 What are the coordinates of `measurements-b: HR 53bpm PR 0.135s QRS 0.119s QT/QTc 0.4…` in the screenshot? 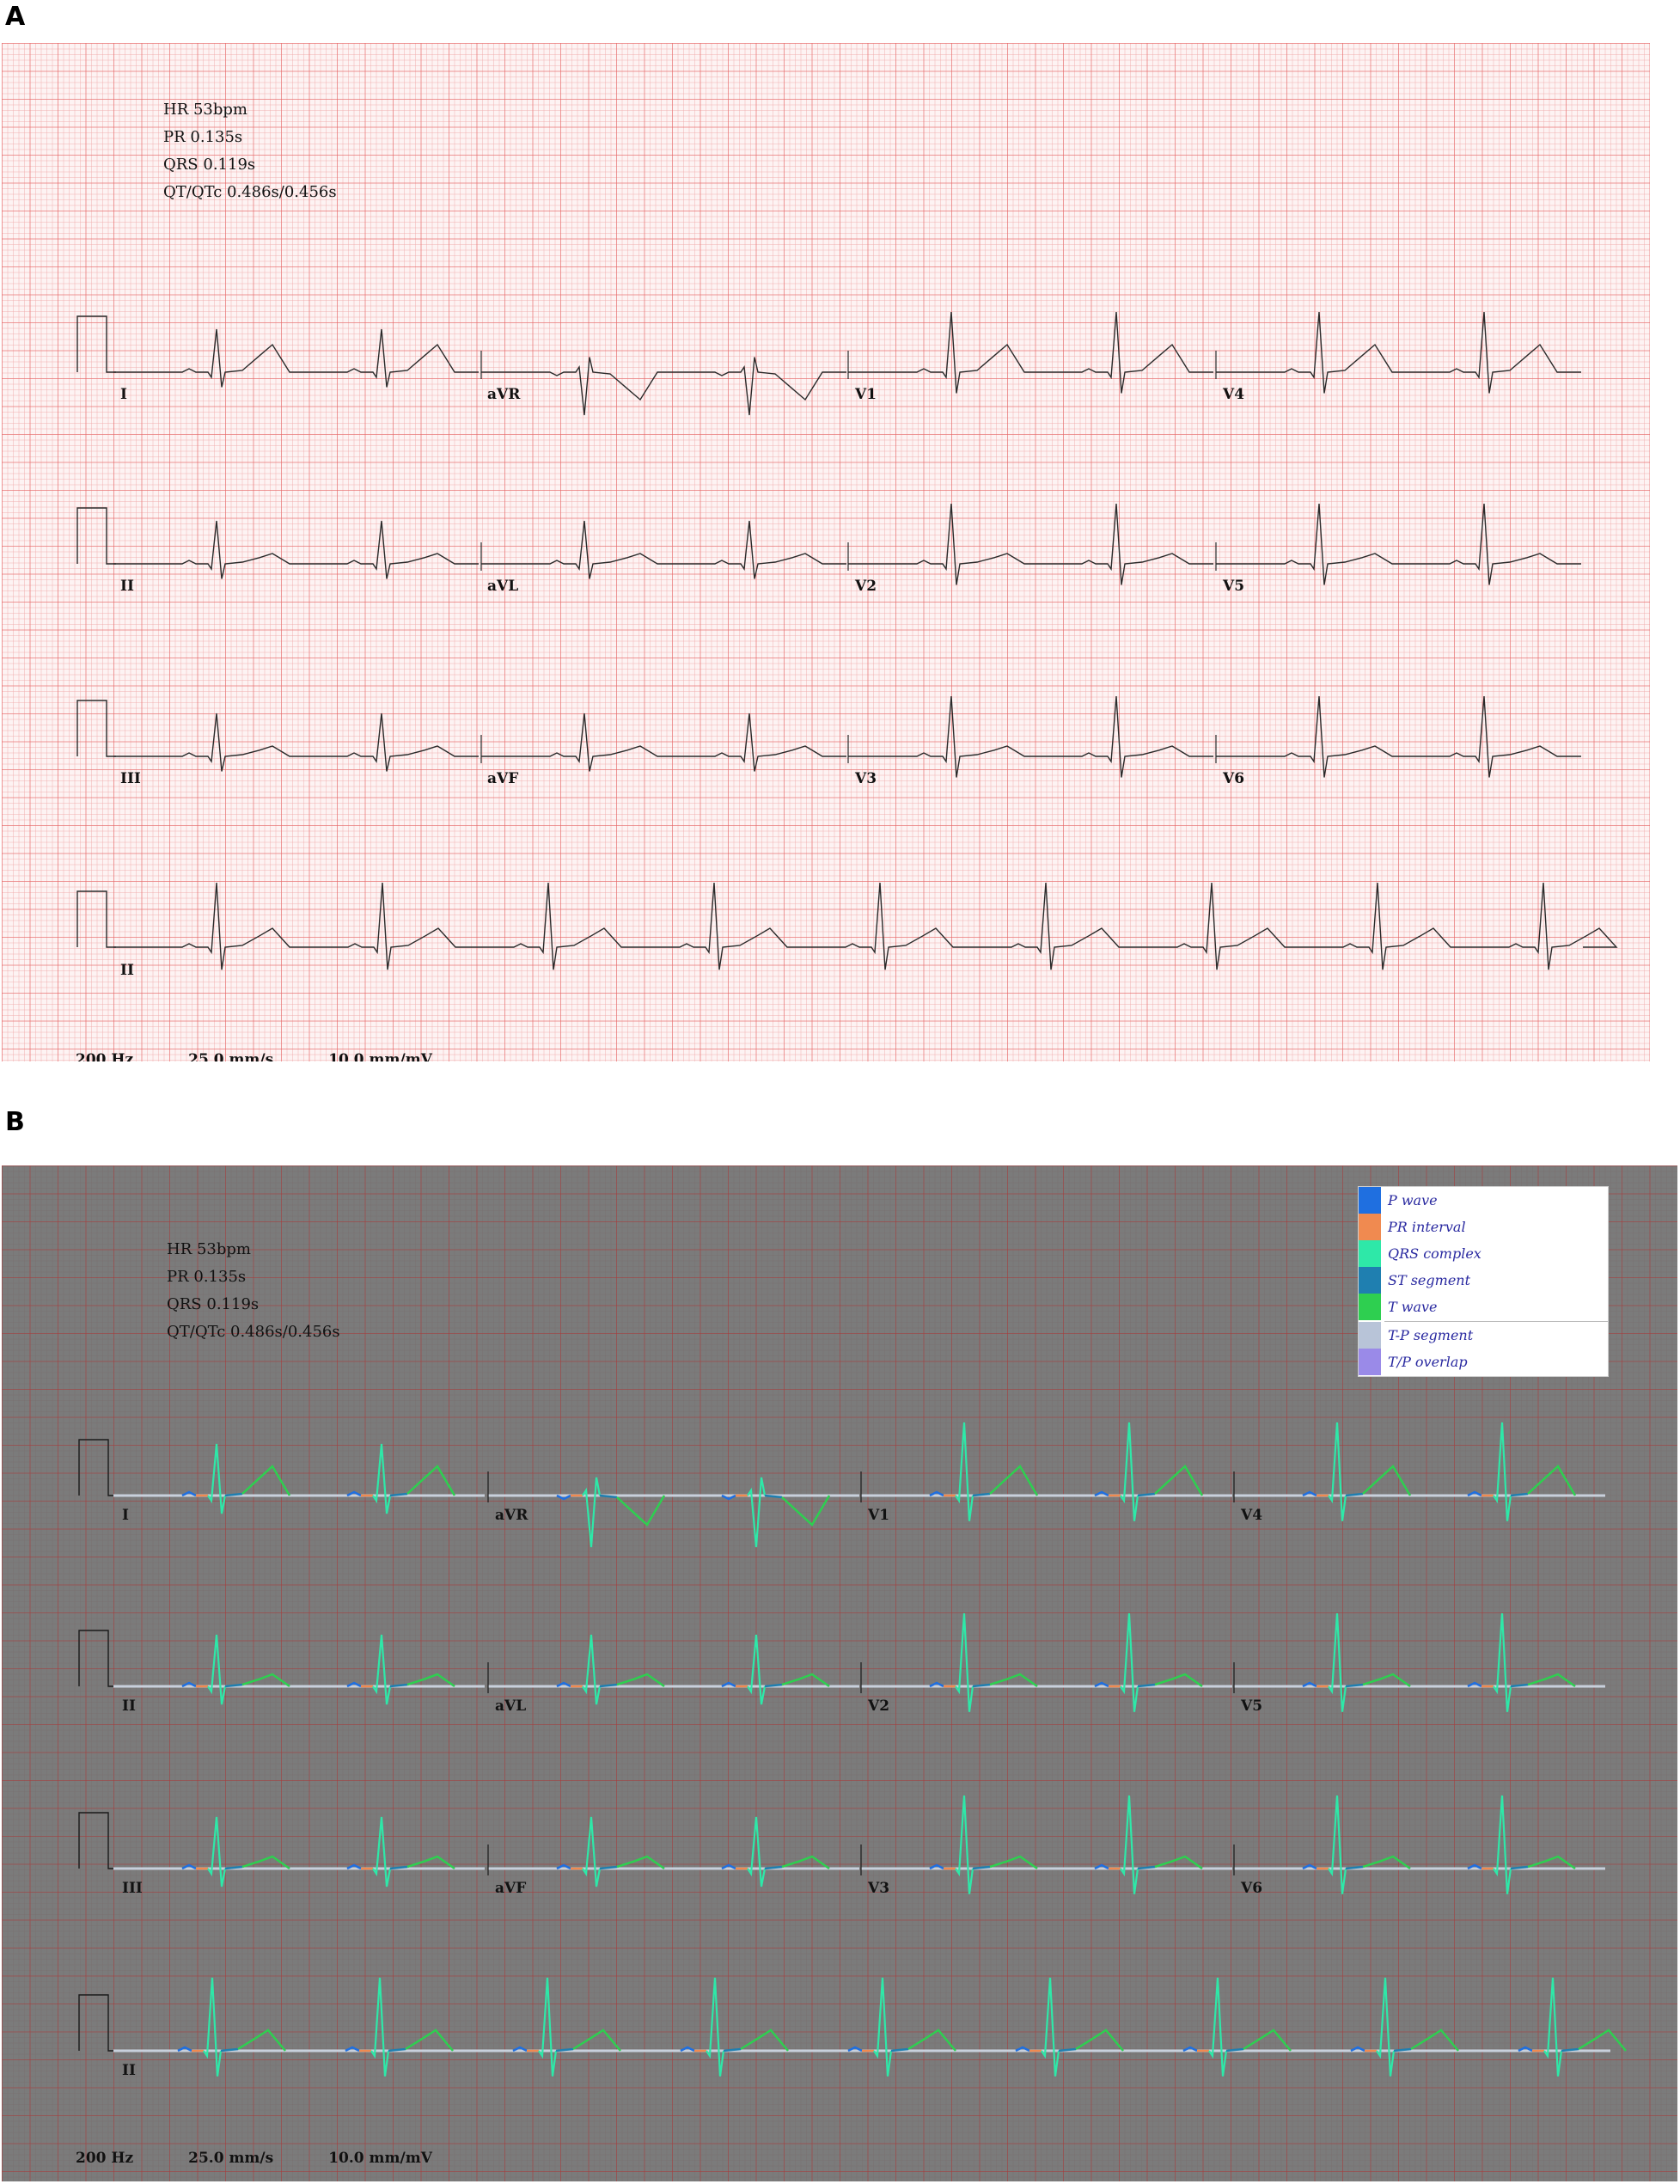 It's located at (253, 1291).